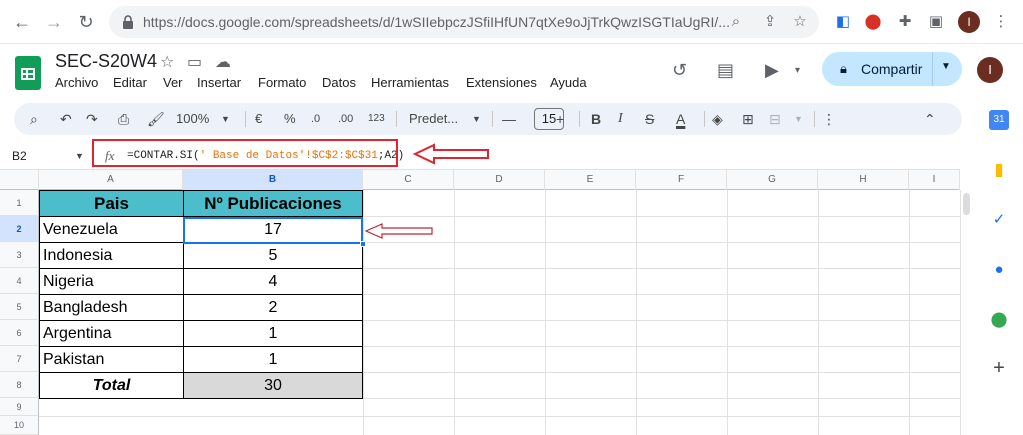 Image resolution: width=1023 pixels, height=435 pixels. I want to click on select-all-corner, so click(19, 180).